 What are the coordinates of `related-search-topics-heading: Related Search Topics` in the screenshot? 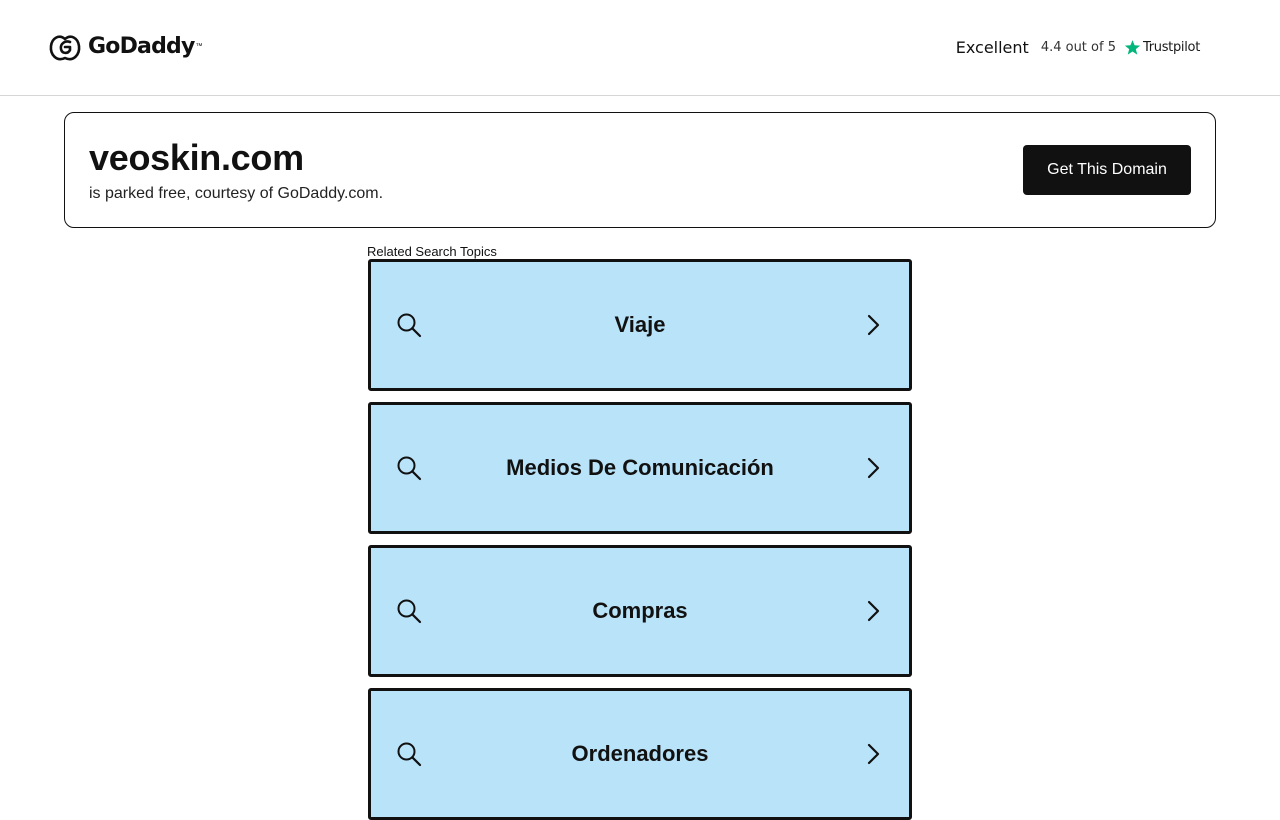 It's located at (432, 251).